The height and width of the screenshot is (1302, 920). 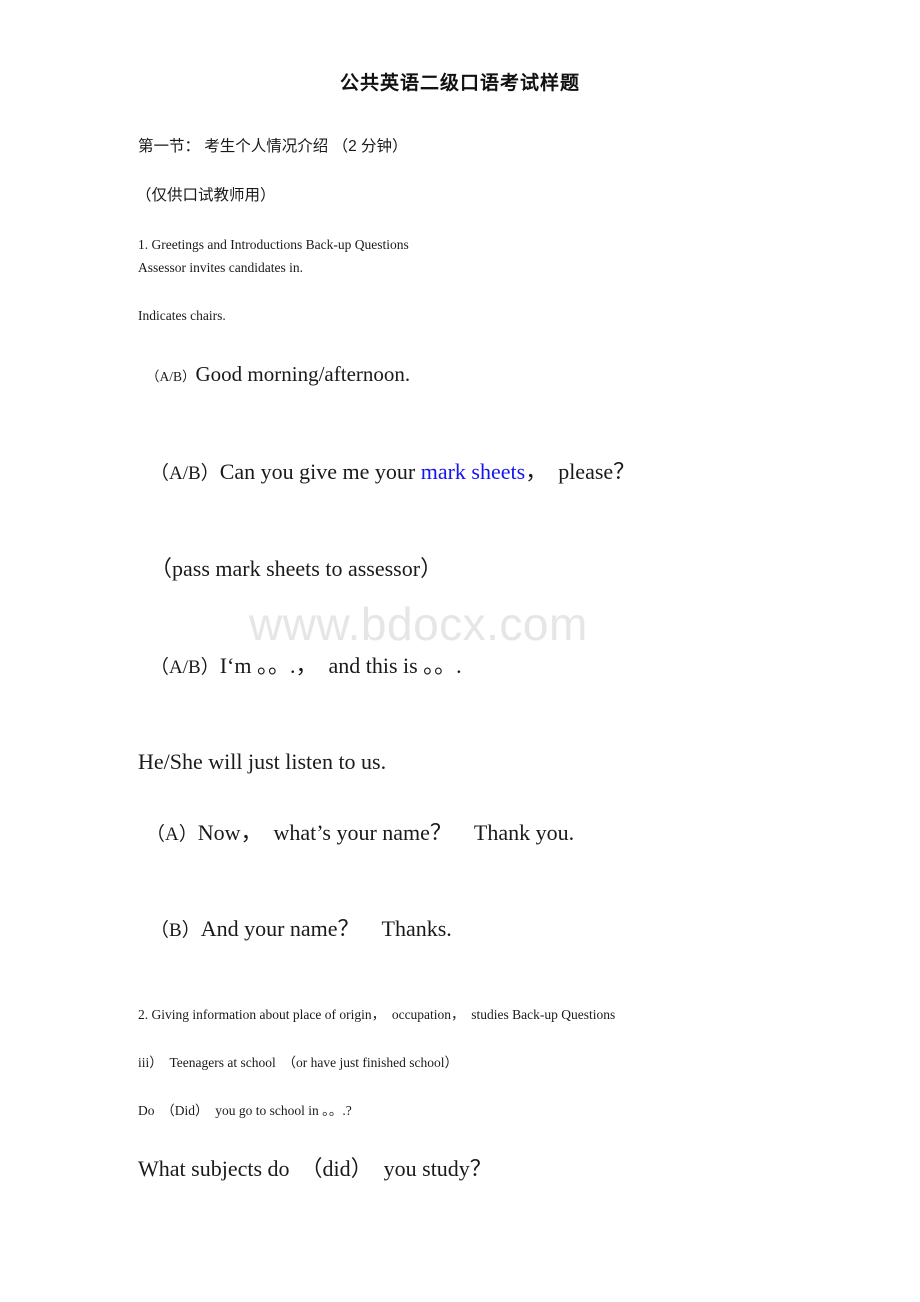 I want to click on section-one-heading: 第一节： 考生个人情况介绍 （2 分钟）, so click(x=273, y=146).